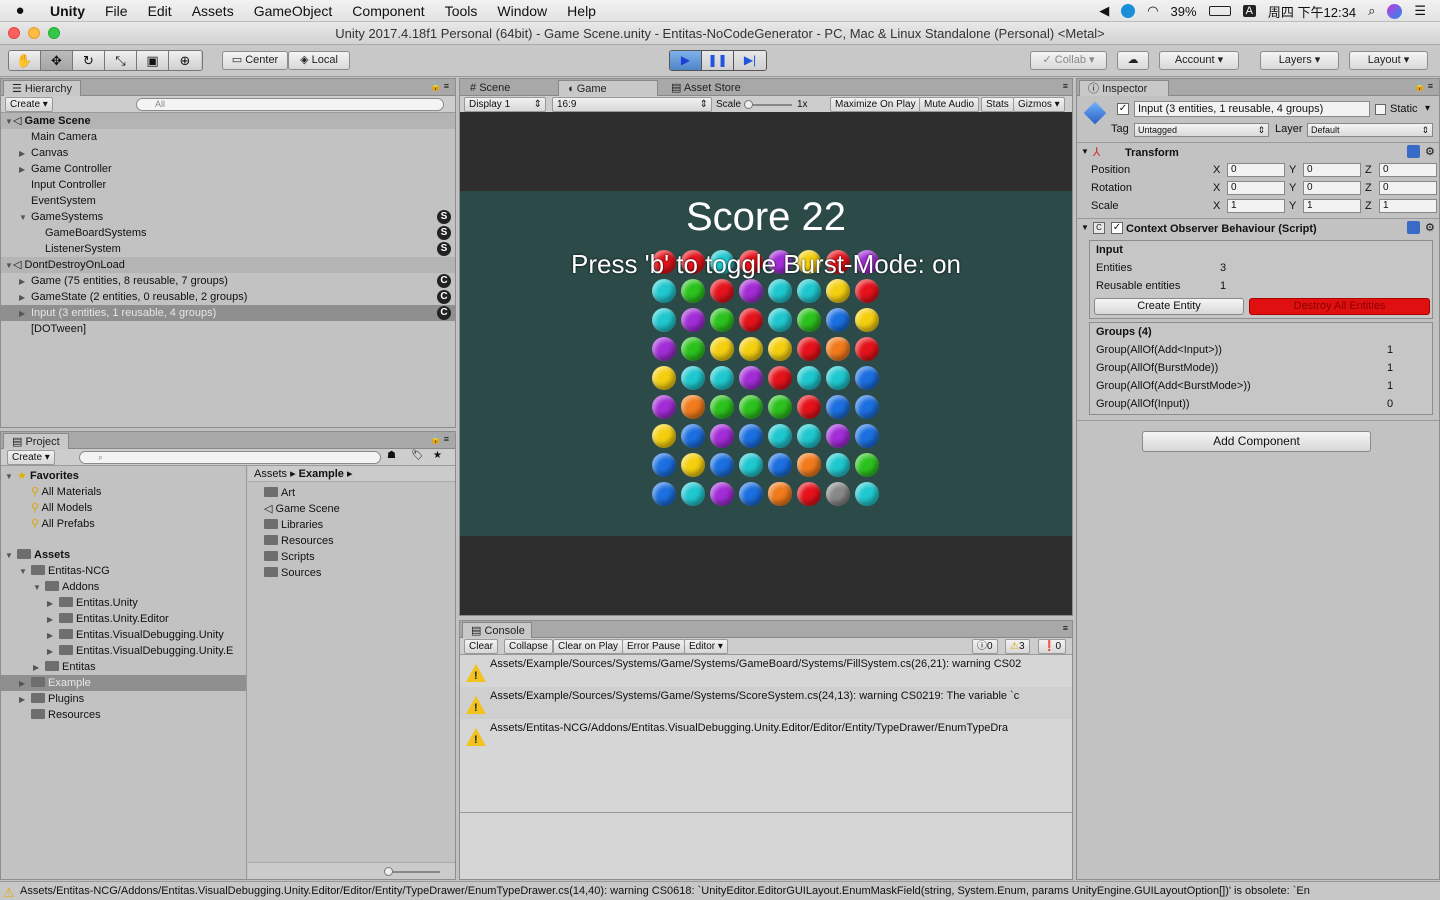  What do you see at coordinates (497, 630) in the screenshot?
I see `tab-console: ▤ Console` at bounding box center [497, 630].